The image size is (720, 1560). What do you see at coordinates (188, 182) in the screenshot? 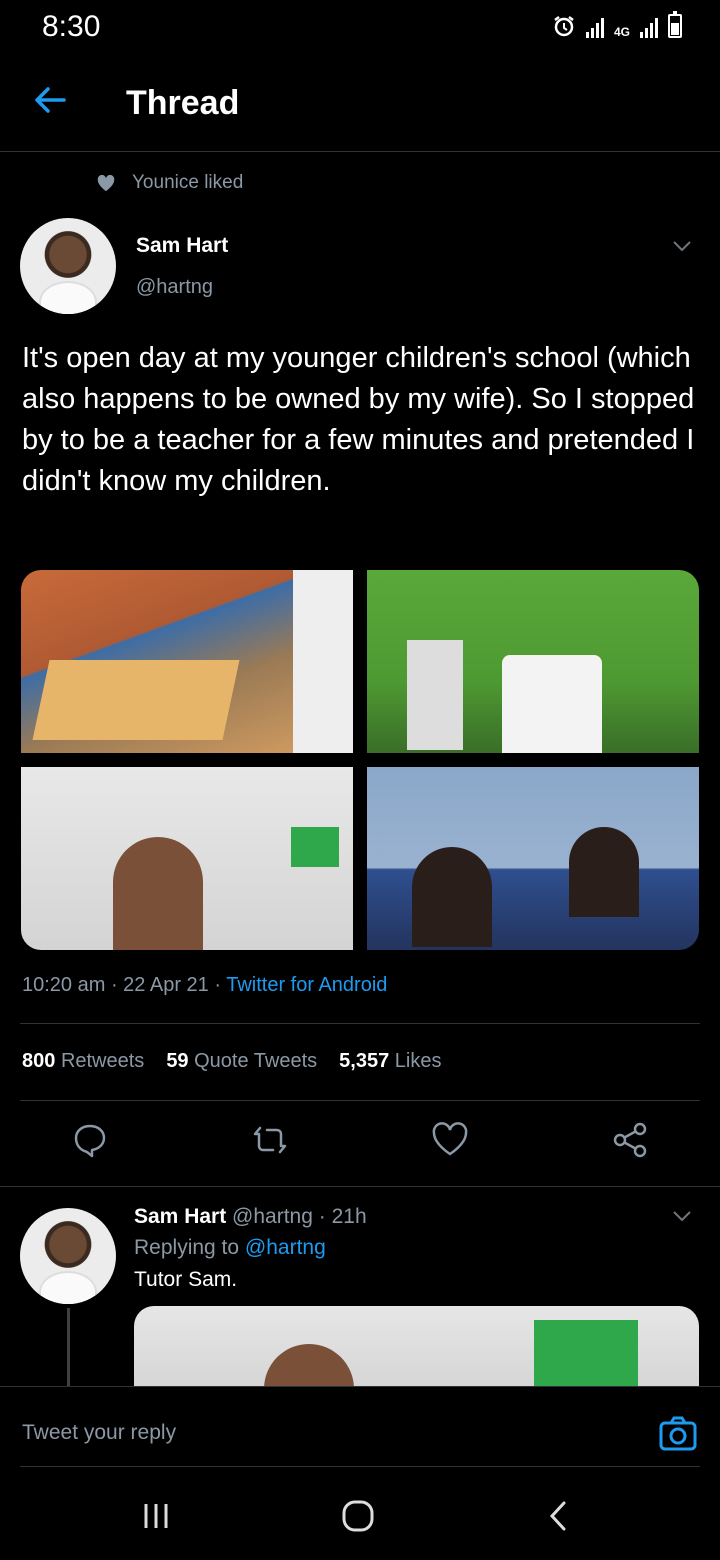
I see `social-context-text: Younice liked` at bounding box center [188, 182].